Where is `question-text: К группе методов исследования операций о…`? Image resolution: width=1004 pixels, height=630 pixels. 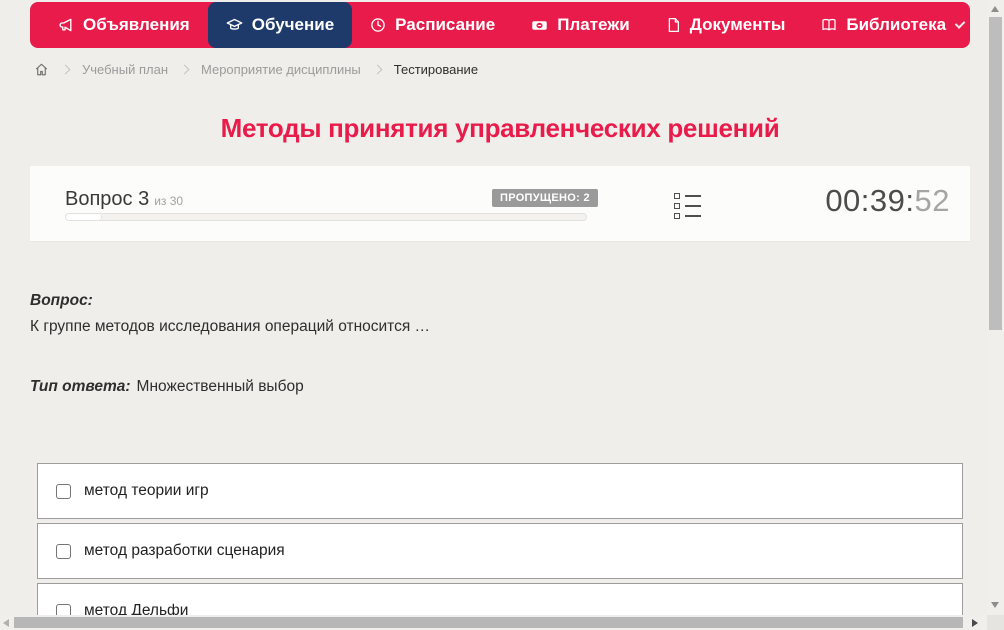
question-text: К группе методов исследования операций о… is located at coordinates (230, 326).